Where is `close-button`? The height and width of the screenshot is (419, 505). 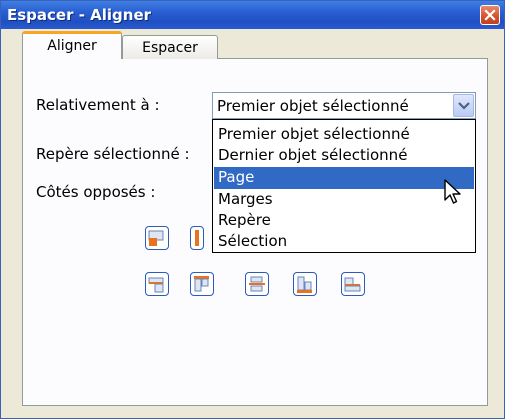 close-button is located at coordinates (490, 15).